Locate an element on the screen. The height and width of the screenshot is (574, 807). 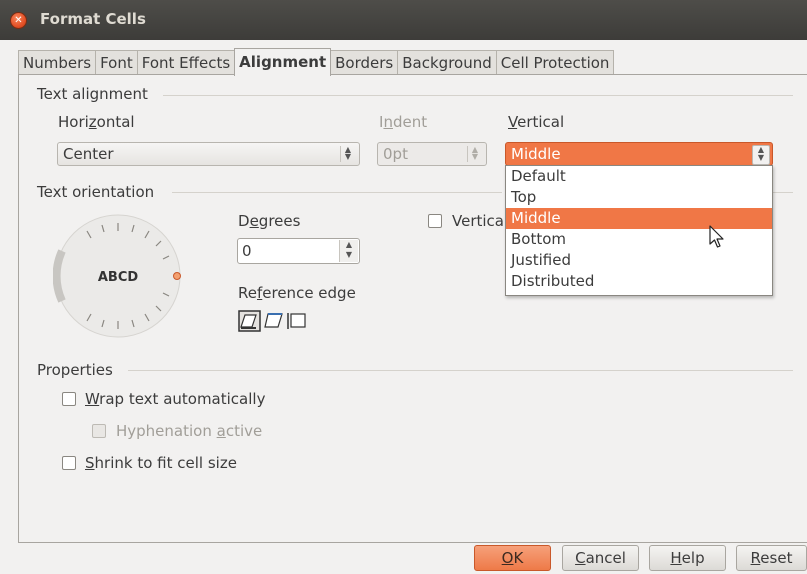
reference-edge-inside-icon is located at coordinates (296, 321).